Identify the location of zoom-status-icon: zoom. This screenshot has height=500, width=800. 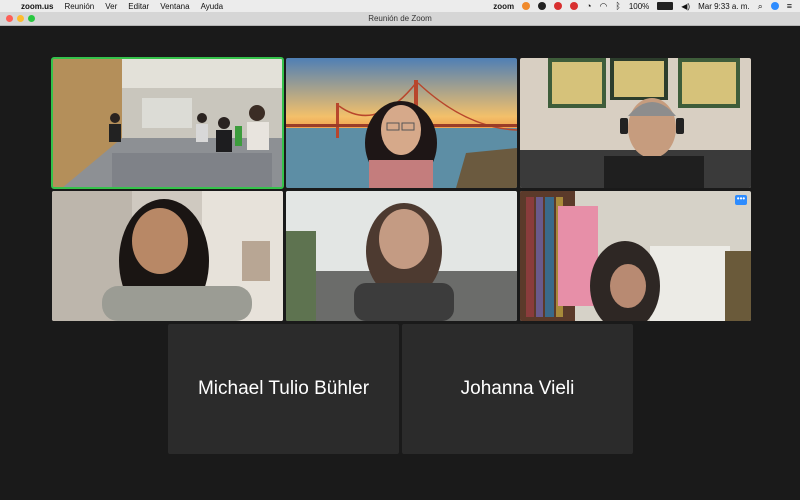
(503, 6).